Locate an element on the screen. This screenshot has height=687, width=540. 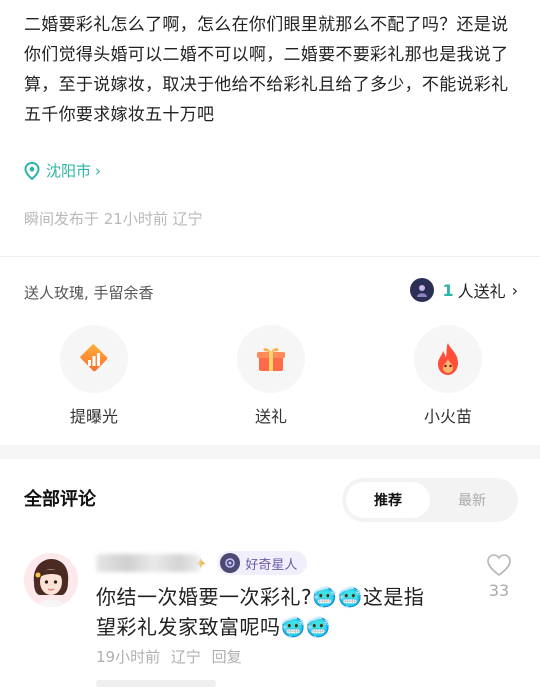
comment-region: 辽宁 is located at coordinates (185, 657).